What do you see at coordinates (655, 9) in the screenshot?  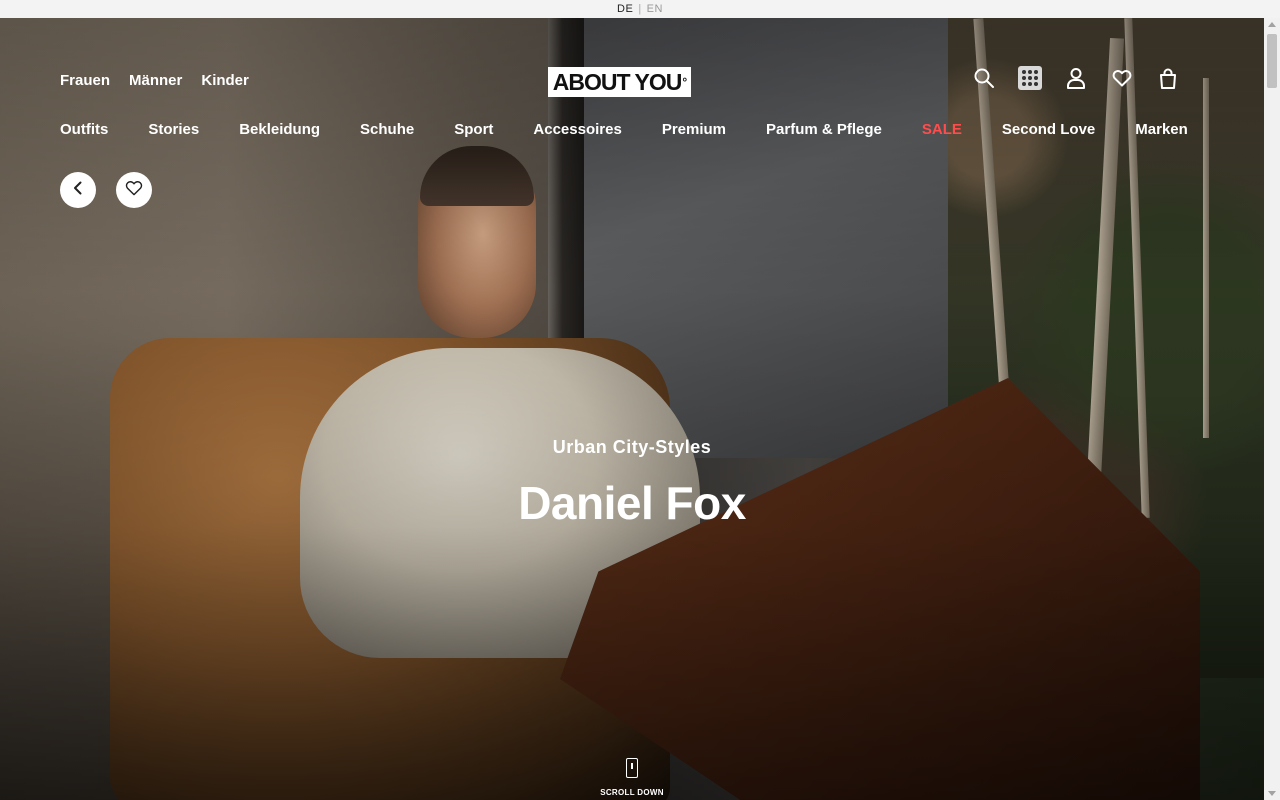 I see `lang-en-link: EN` at bounding box center [655, 9].